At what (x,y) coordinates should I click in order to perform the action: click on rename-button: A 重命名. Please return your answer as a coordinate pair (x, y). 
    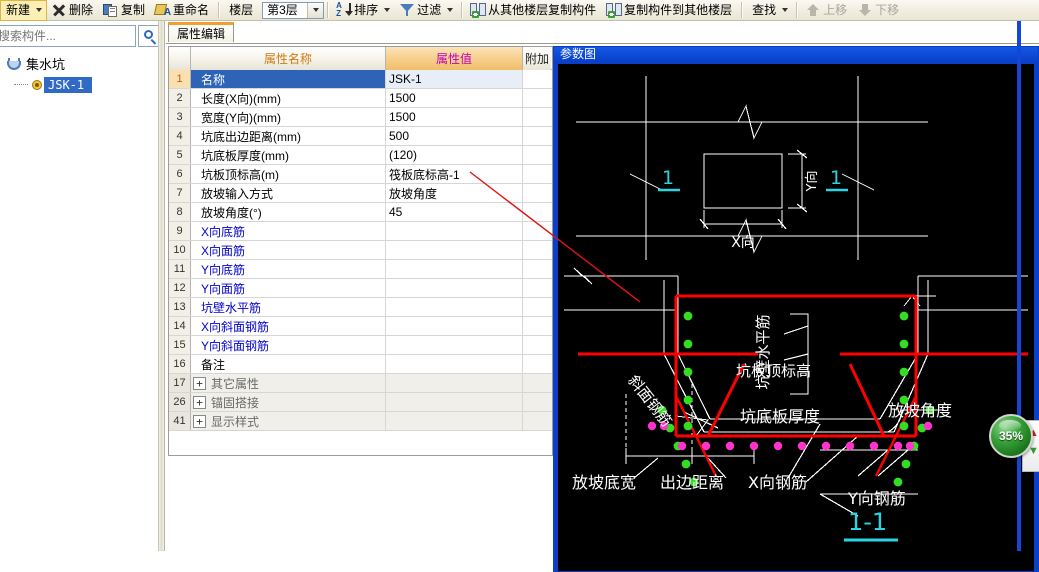
    Looking at the image, I should click on (183, 10).